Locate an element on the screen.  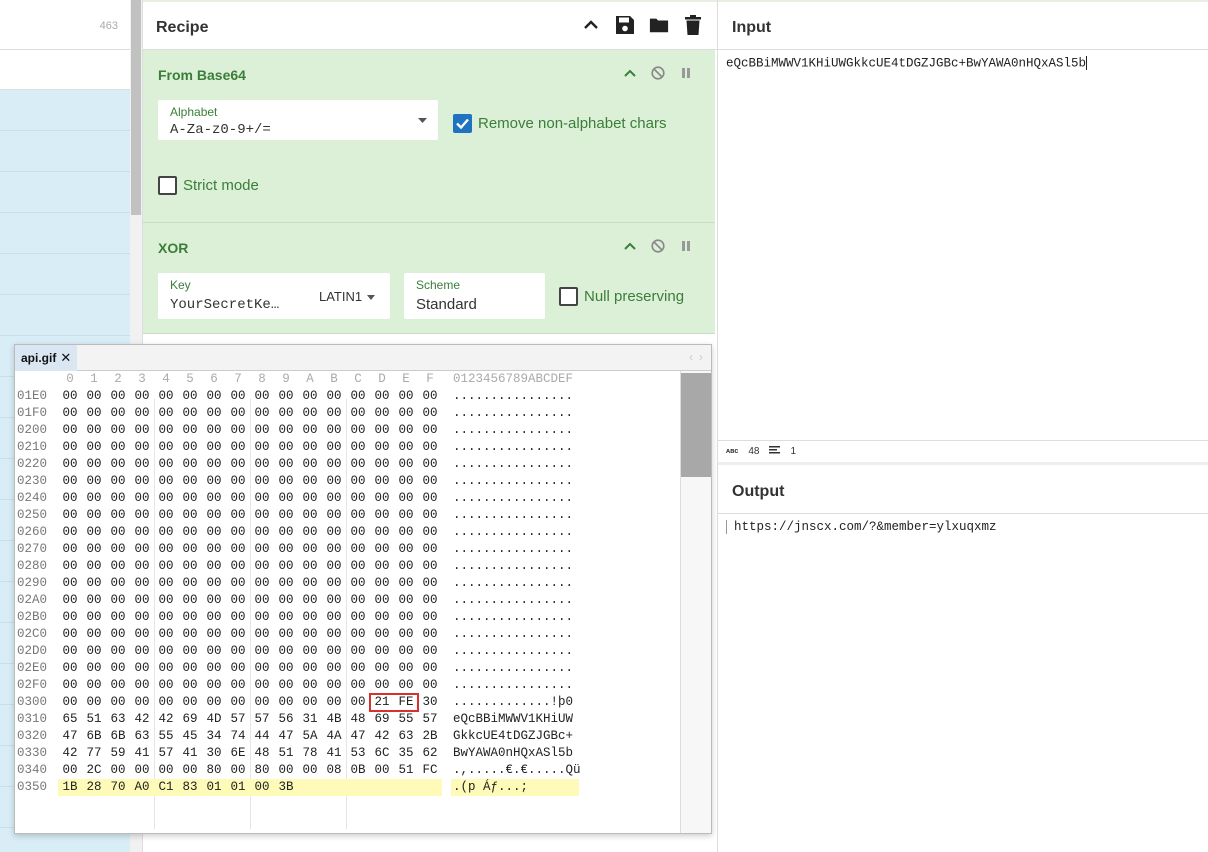
hex-byte: 62 is located at coordinates (430, 753).